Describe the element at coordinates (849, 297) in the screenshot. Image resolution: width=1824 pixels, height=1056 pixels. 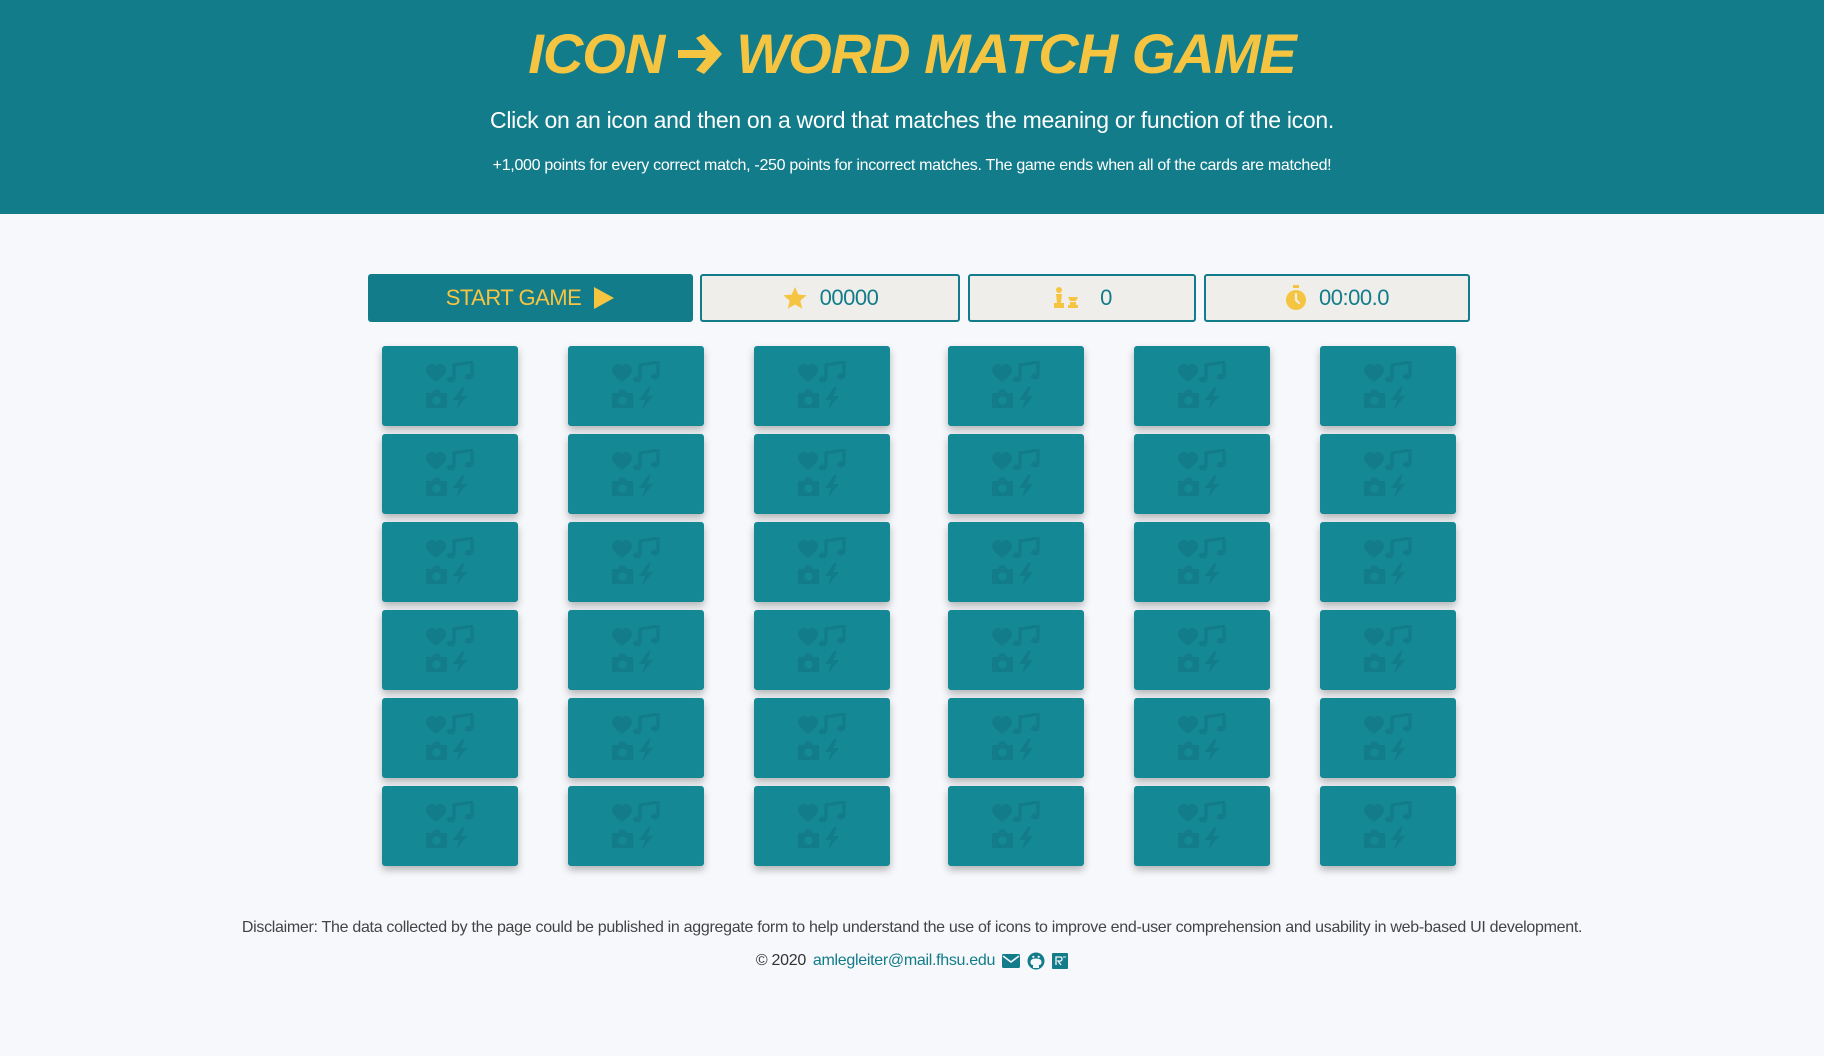
I see `score-value: 00000` at that location.